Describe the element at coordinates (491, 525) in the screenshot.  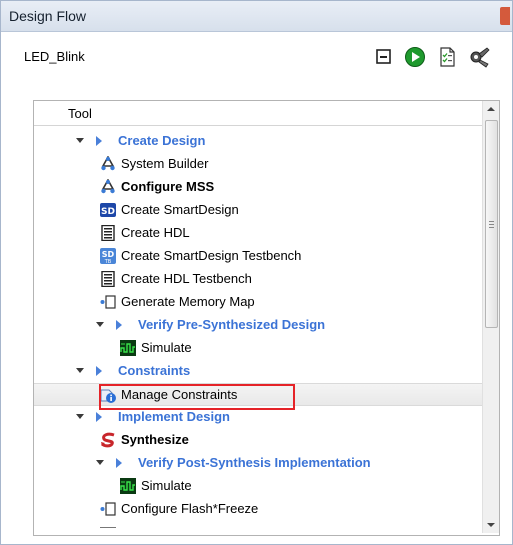
I see `scroll-down-icon` at that location.